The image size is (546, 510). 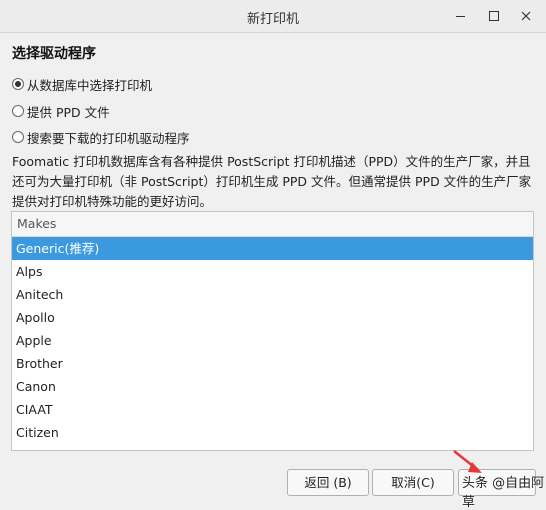 I want to click on maximize-button, so click(x=494, y=16).